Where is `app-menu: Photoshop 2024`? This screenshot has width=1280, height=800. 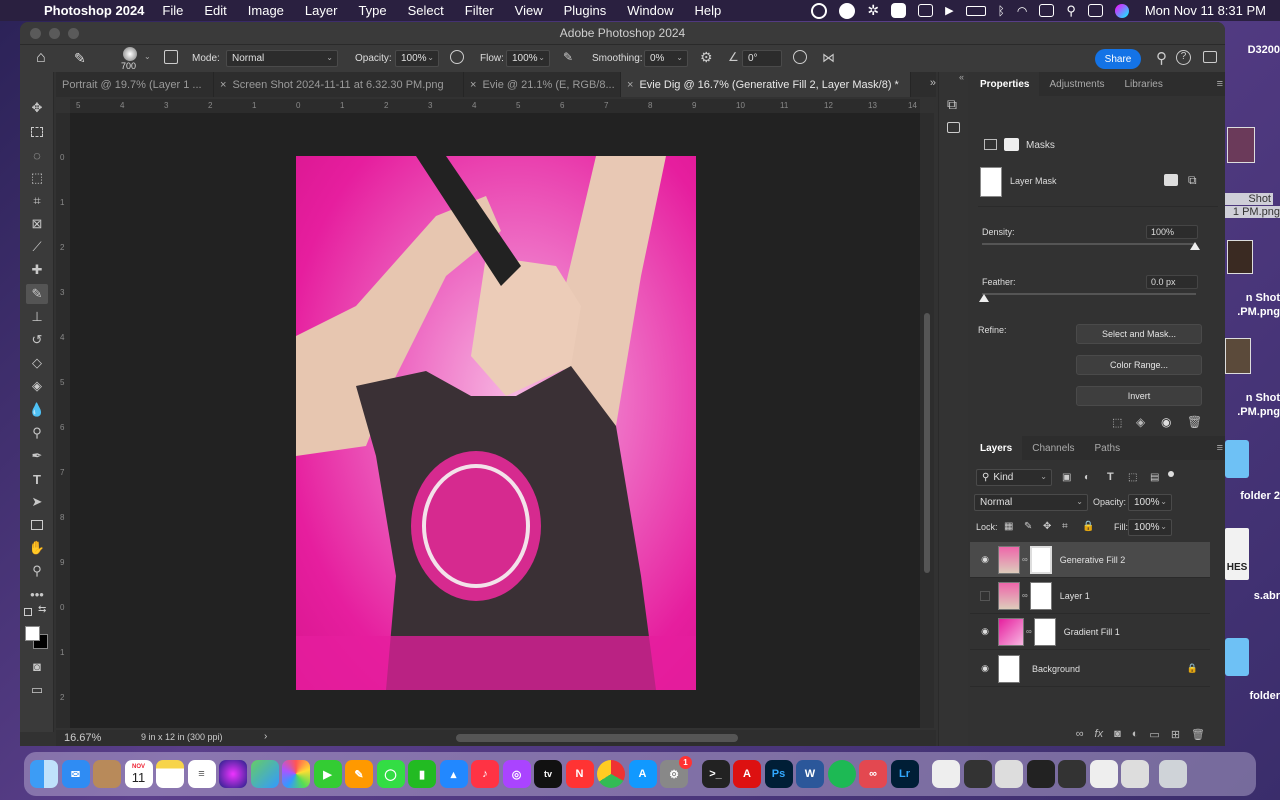
app-menu: Photoshop 2024 is located at coordinates (94, 10).